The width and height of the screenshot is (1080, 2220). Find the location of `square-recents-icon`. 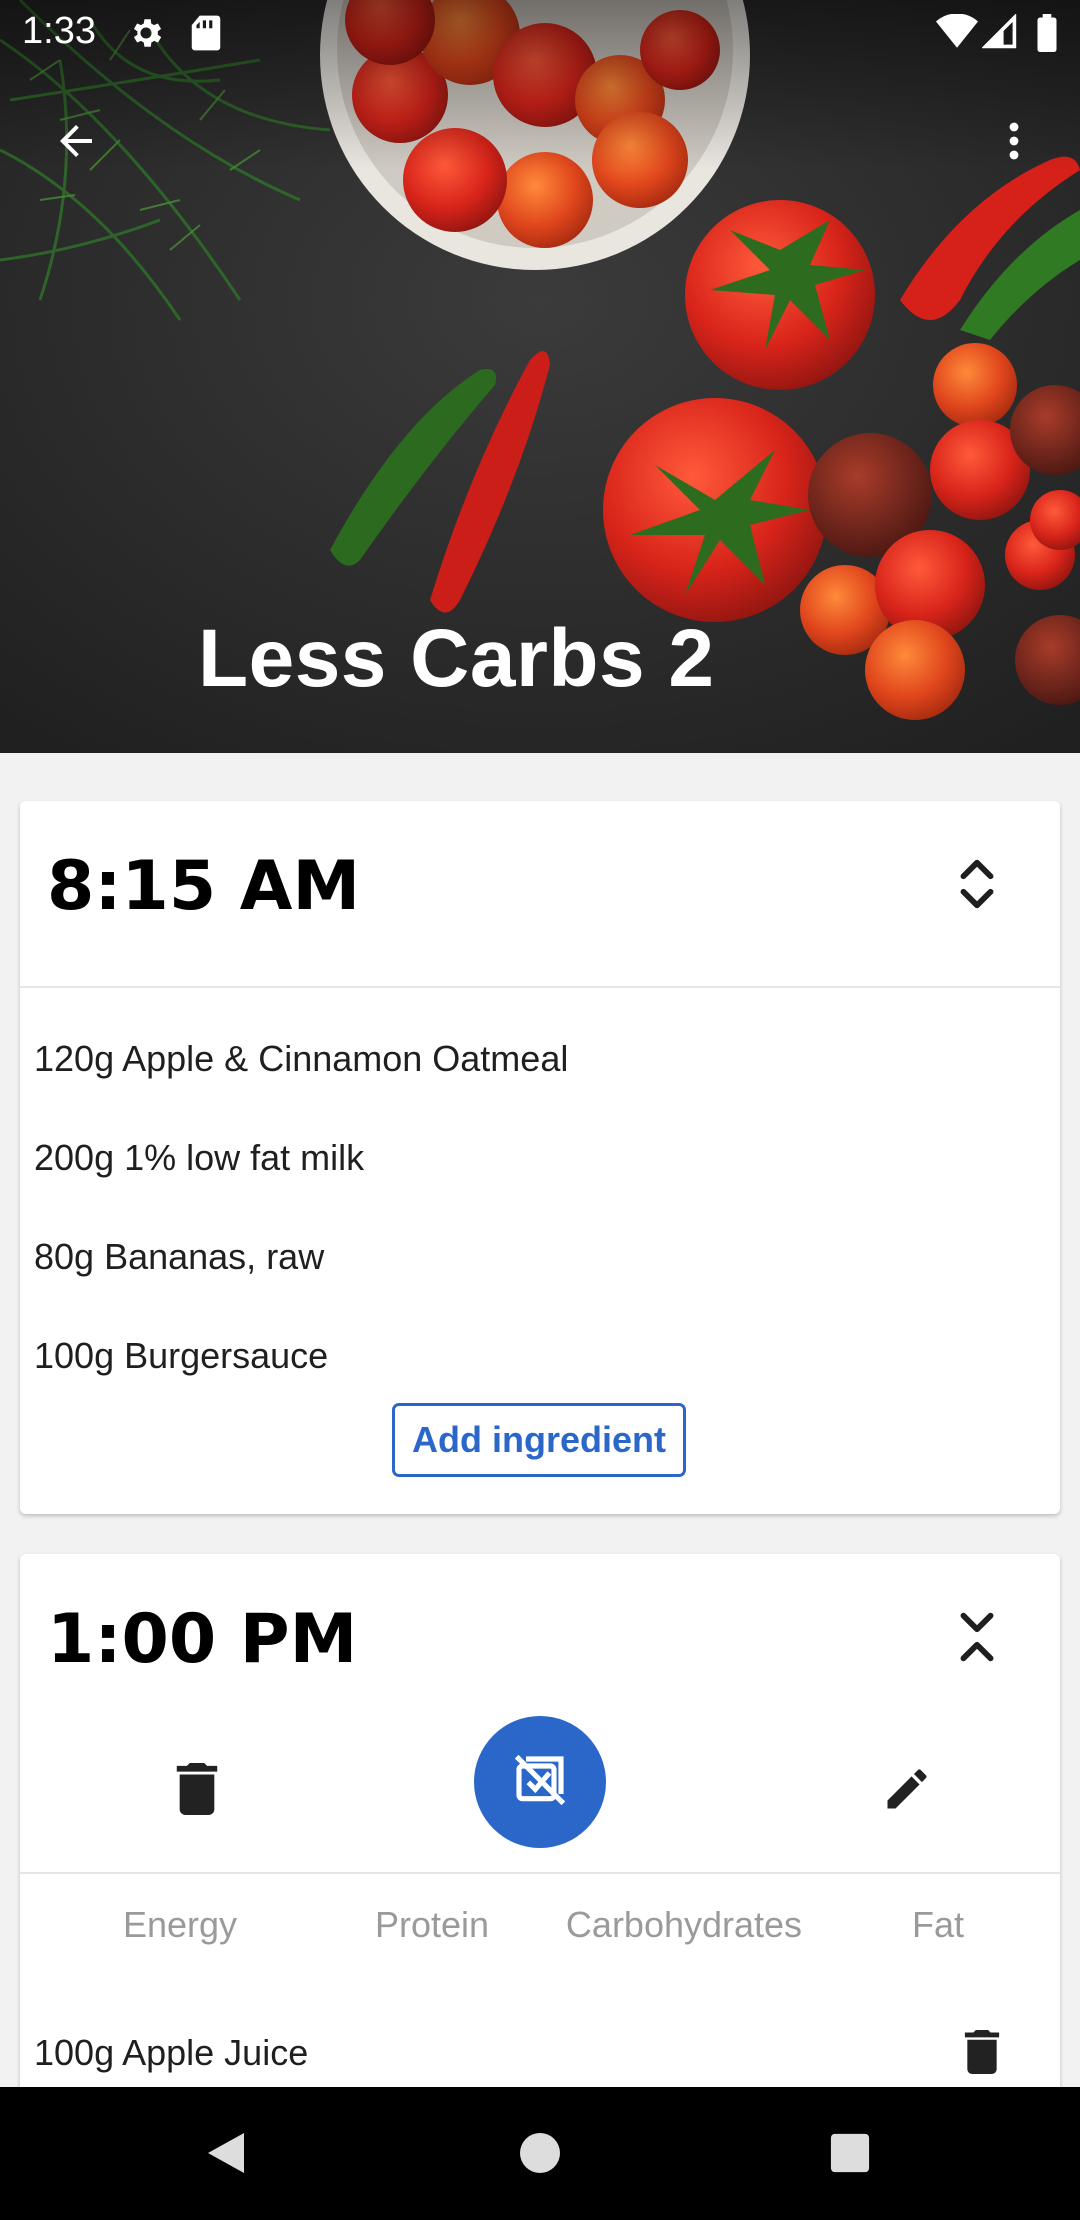

square-recents-icon is located at coordinates (850, 2155).